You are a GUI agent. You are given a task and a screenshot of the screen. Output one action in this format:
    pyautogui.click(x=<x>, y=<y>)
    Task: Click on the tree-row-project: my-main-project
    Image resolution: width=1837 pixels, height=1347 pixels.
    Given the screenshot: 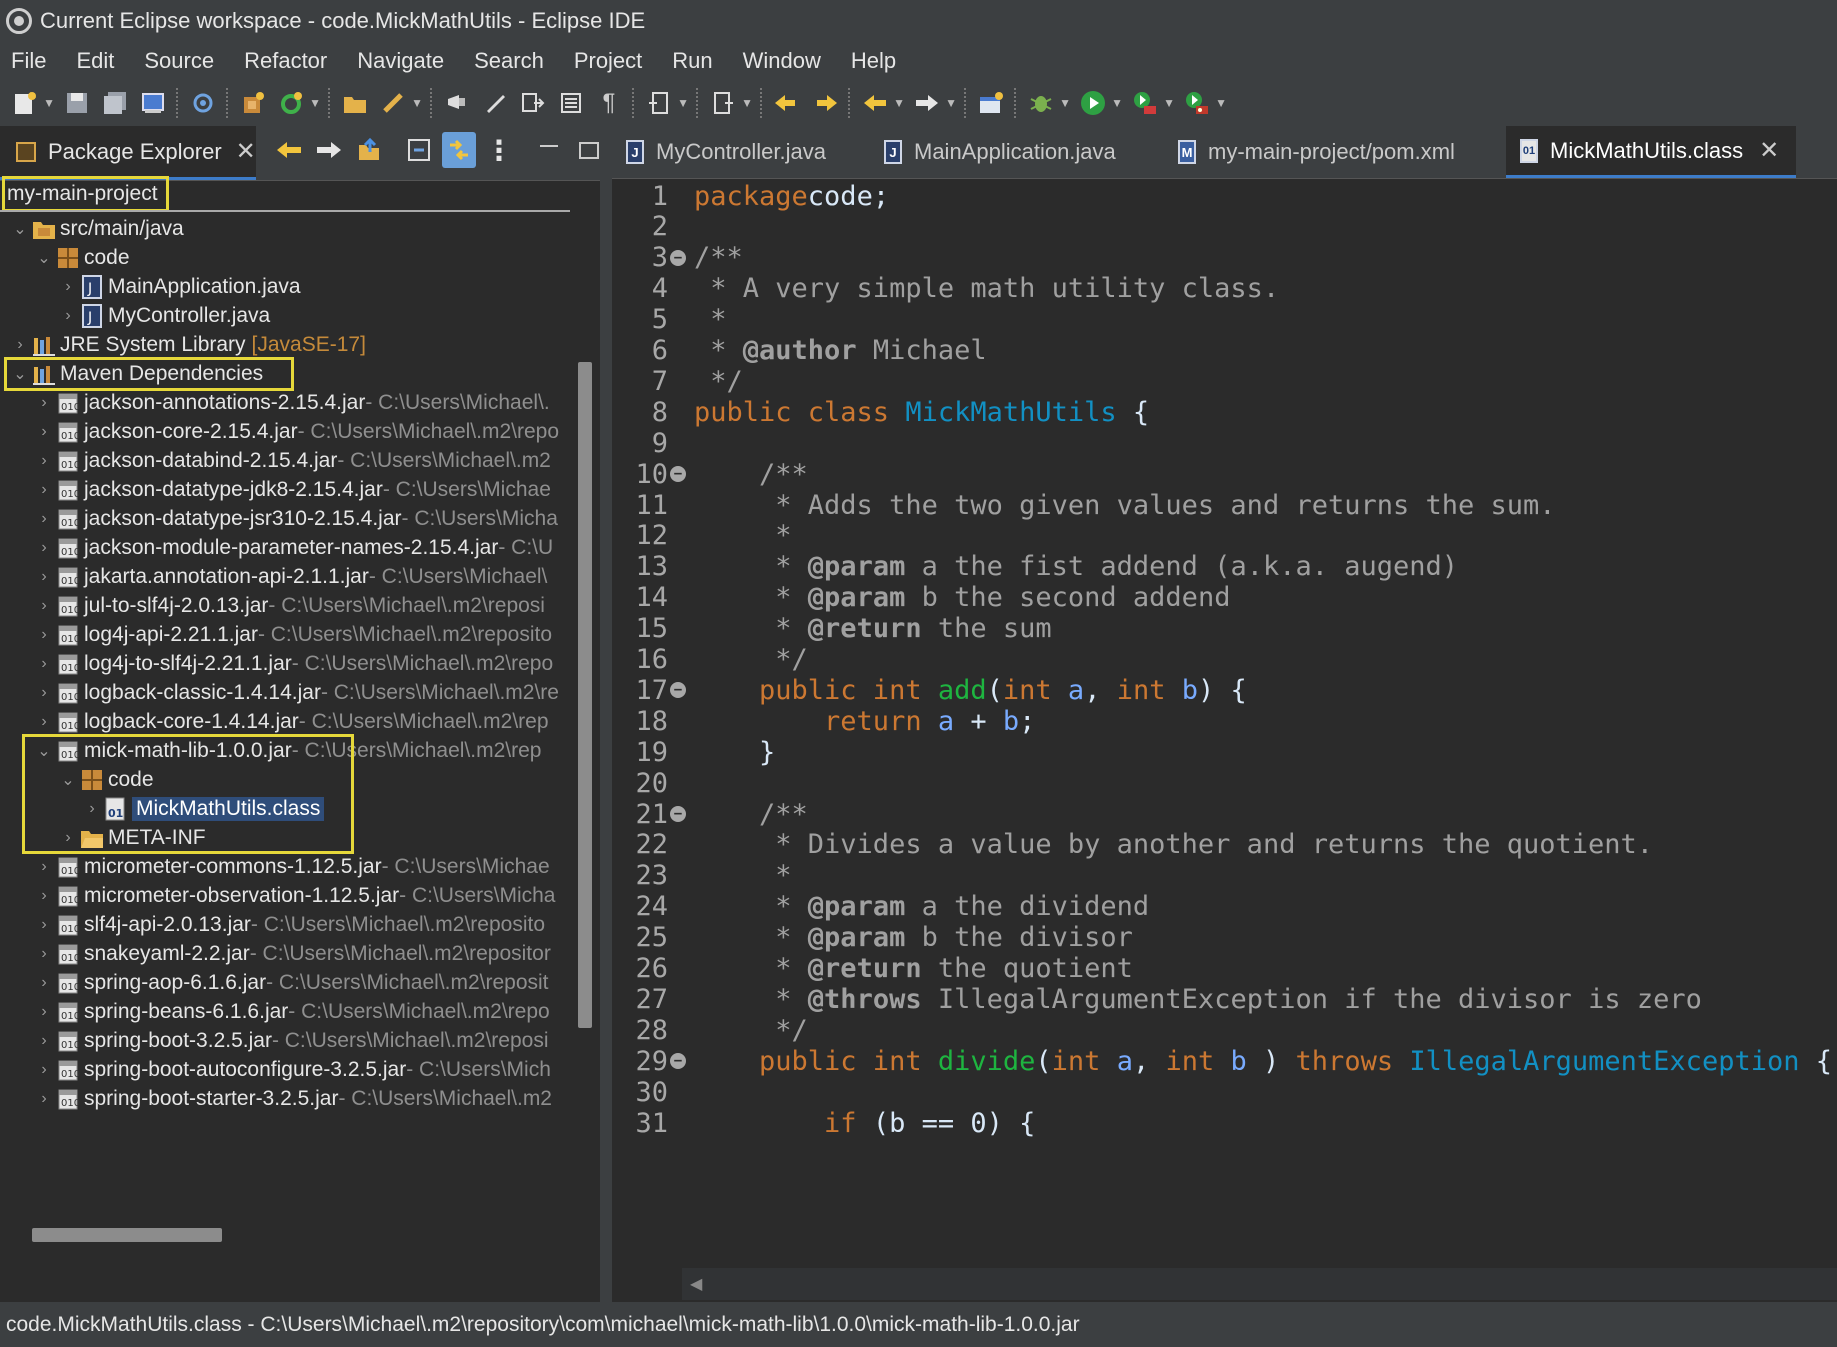 What is the action you would take?
    pyautogui.click(x=300, y=194)
    